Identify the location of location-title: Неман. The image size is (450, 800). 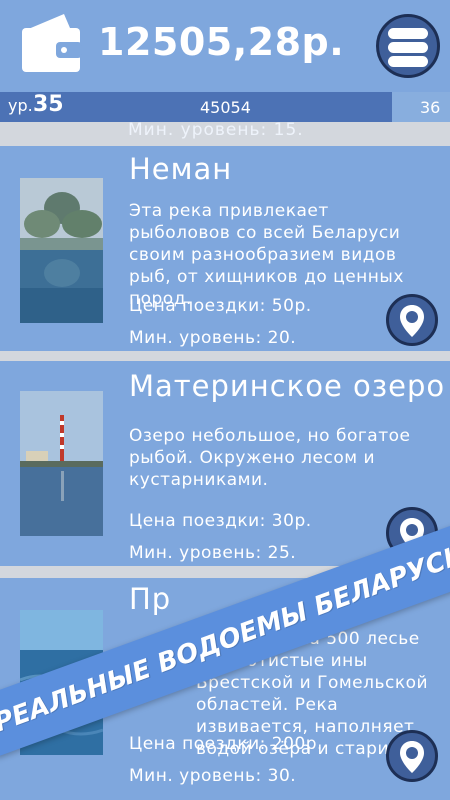
(181, 169).